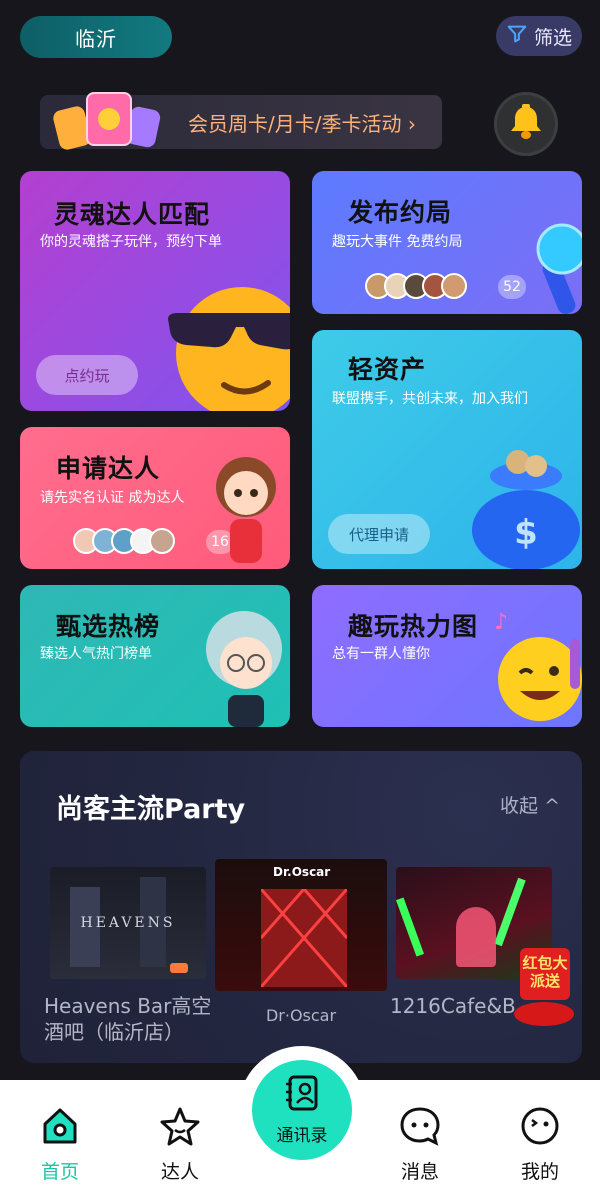 The height and width of the screenshot is (1194, 600). Describe the element at coordinates (179, 1172) in the screenshot. I see `tab-talent-label: 达人` at that location.